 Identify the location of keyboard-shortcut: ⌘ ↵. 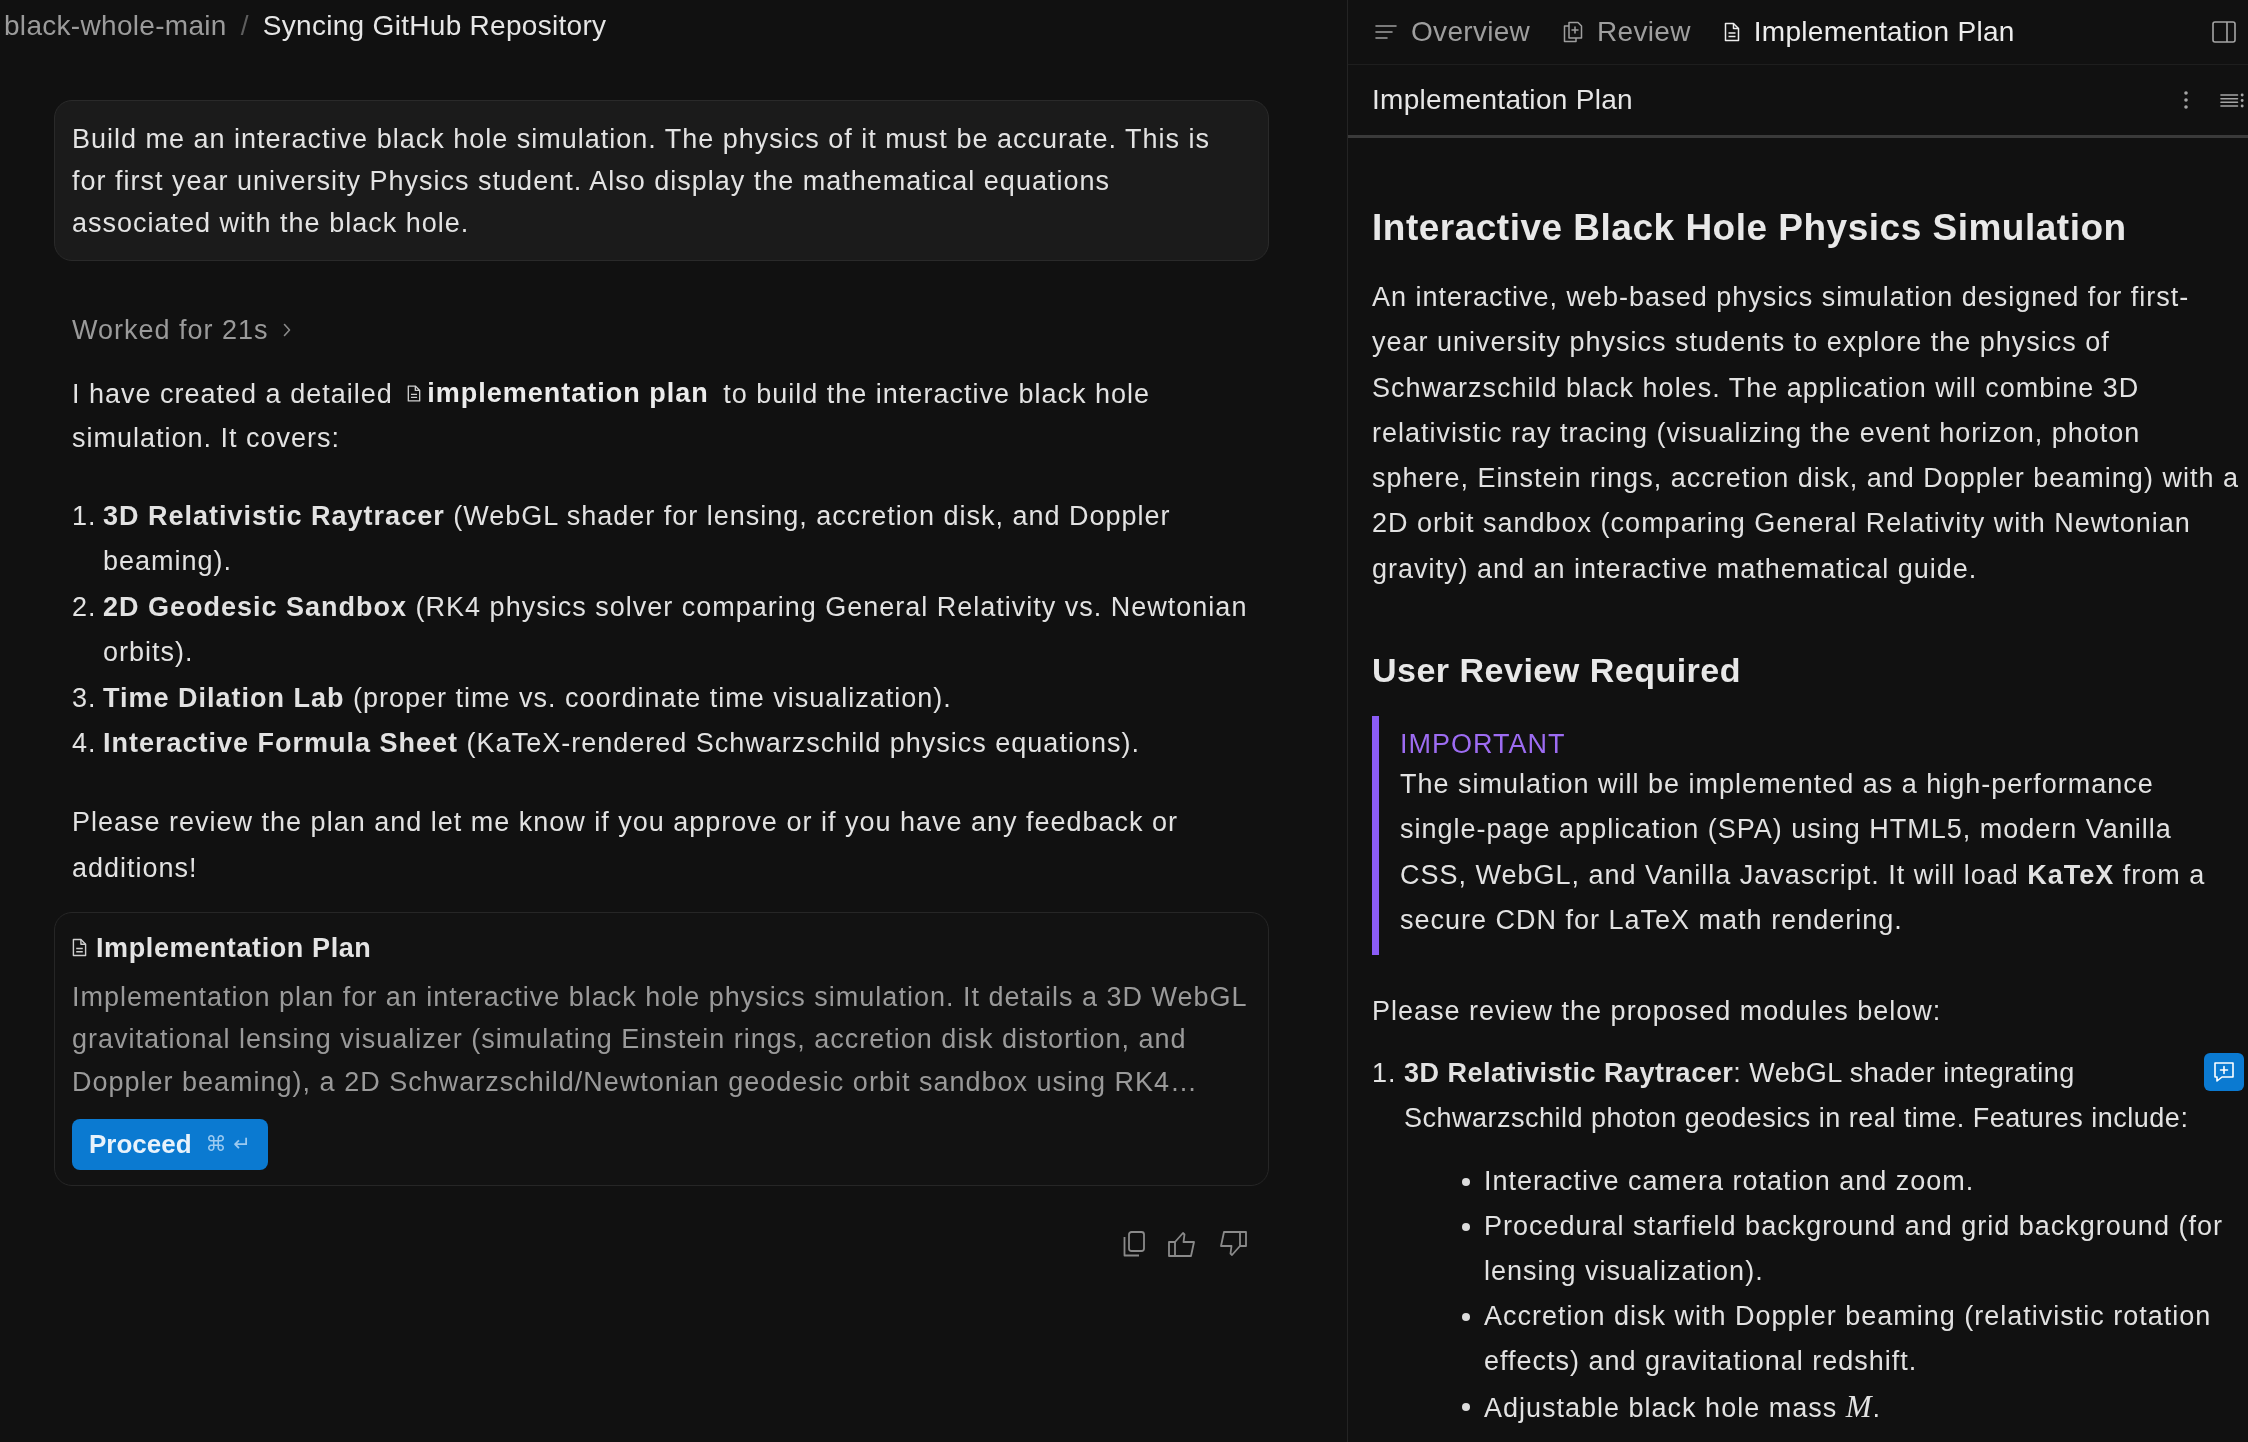
(228, 1144).